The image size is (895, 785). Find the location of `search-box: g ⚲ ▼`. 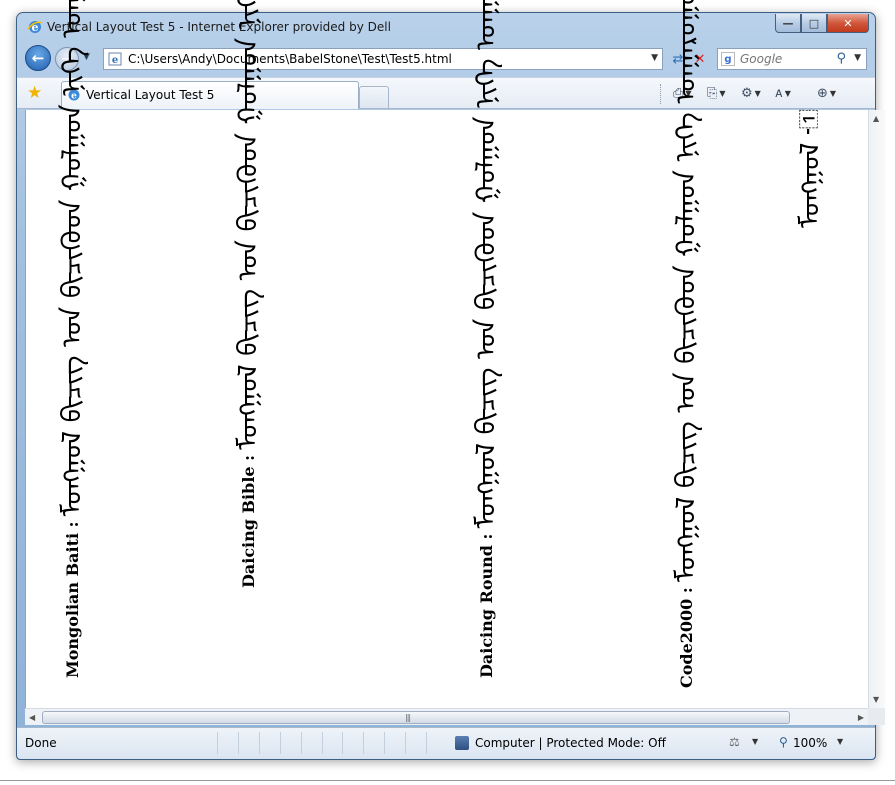

search-box: g ⚲ ▼ is located at coordinates (792, 59).